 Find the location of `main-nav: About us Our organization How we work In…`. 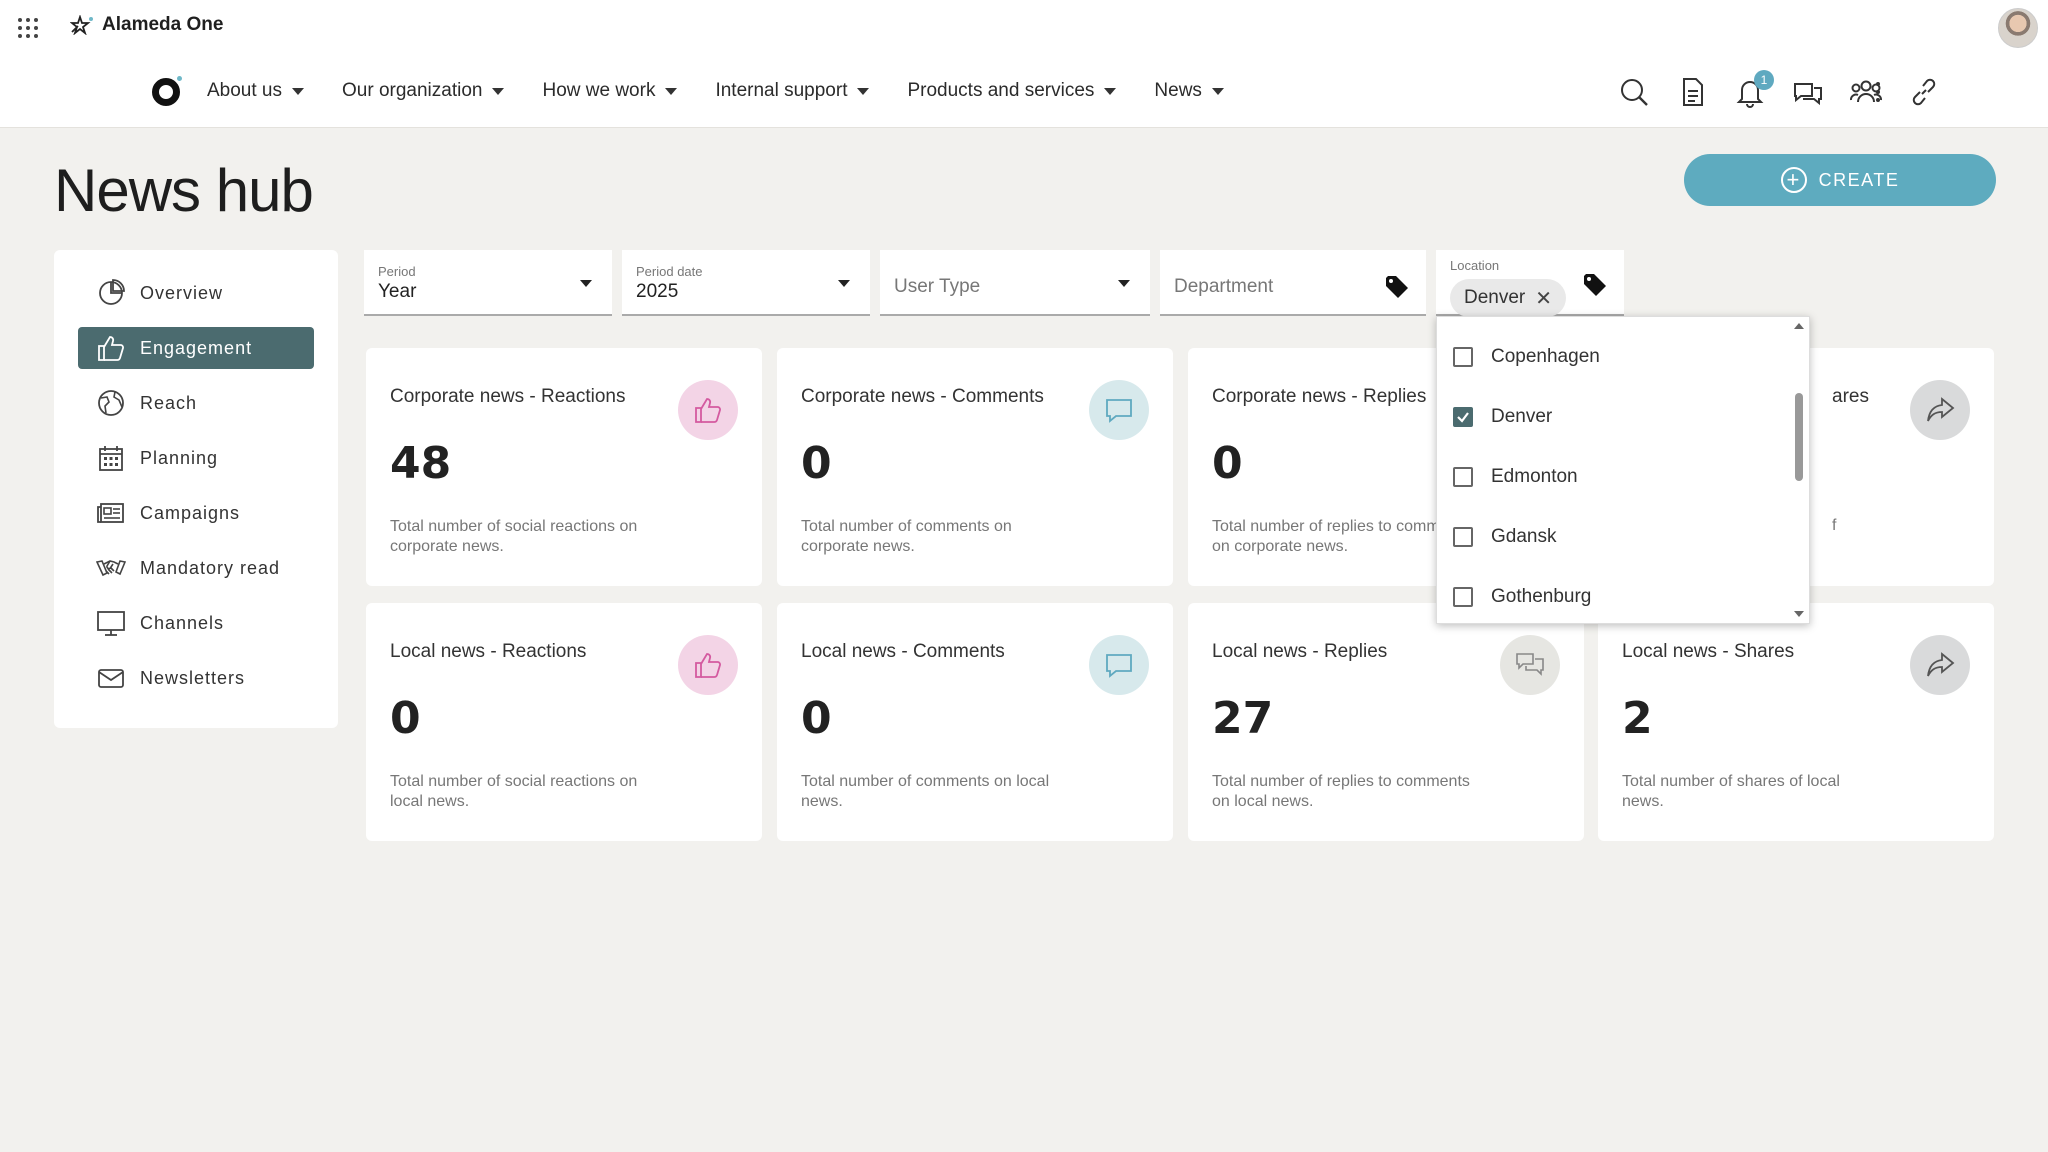

main-nav: About us Our organization How we work In… is located at coordinates (1024, 92).